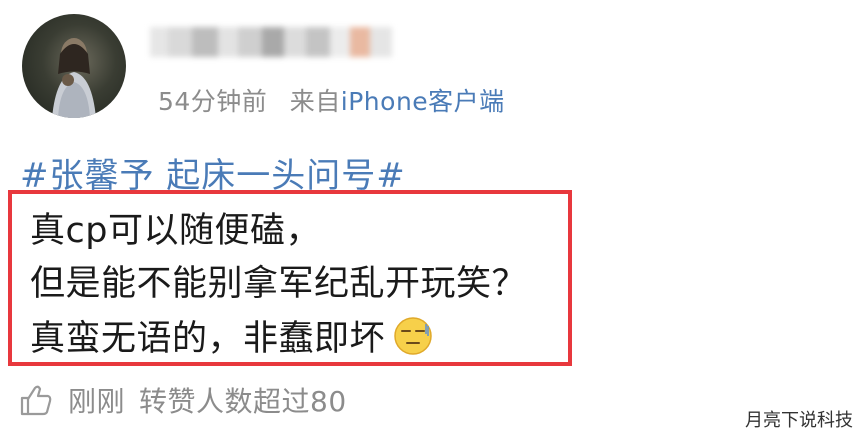 The image size is (863, 446). I want to click on avatar, so click(74, 66).